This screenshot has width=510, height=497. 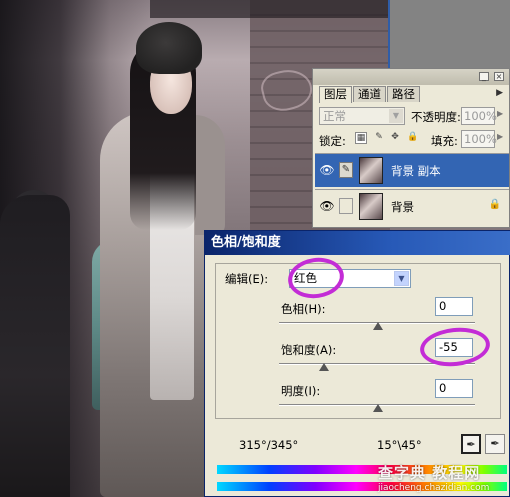 I want to click on layer-name: 背景, so click(x=402, y=207).